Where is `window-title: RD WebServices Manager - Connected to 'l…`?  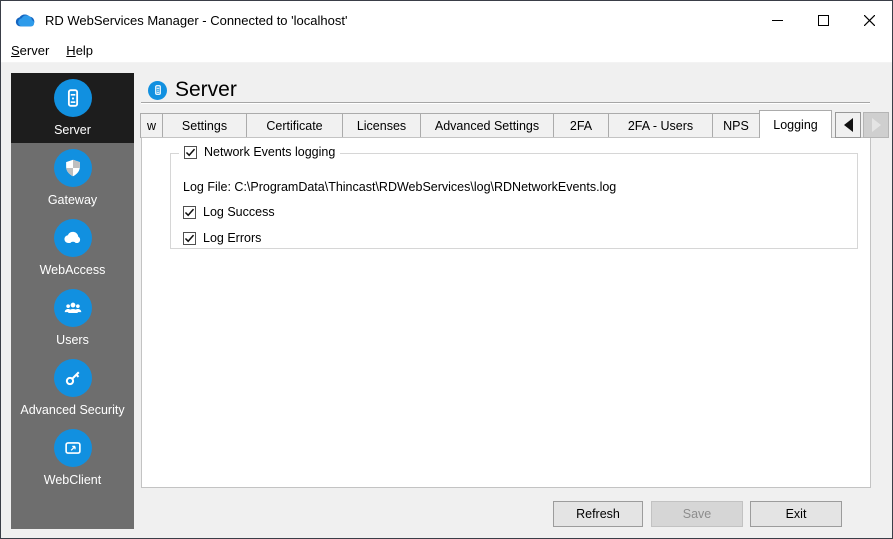 window-title: RD WebServices Manager - Connected to 'l… is located at coordinates (196, 20).